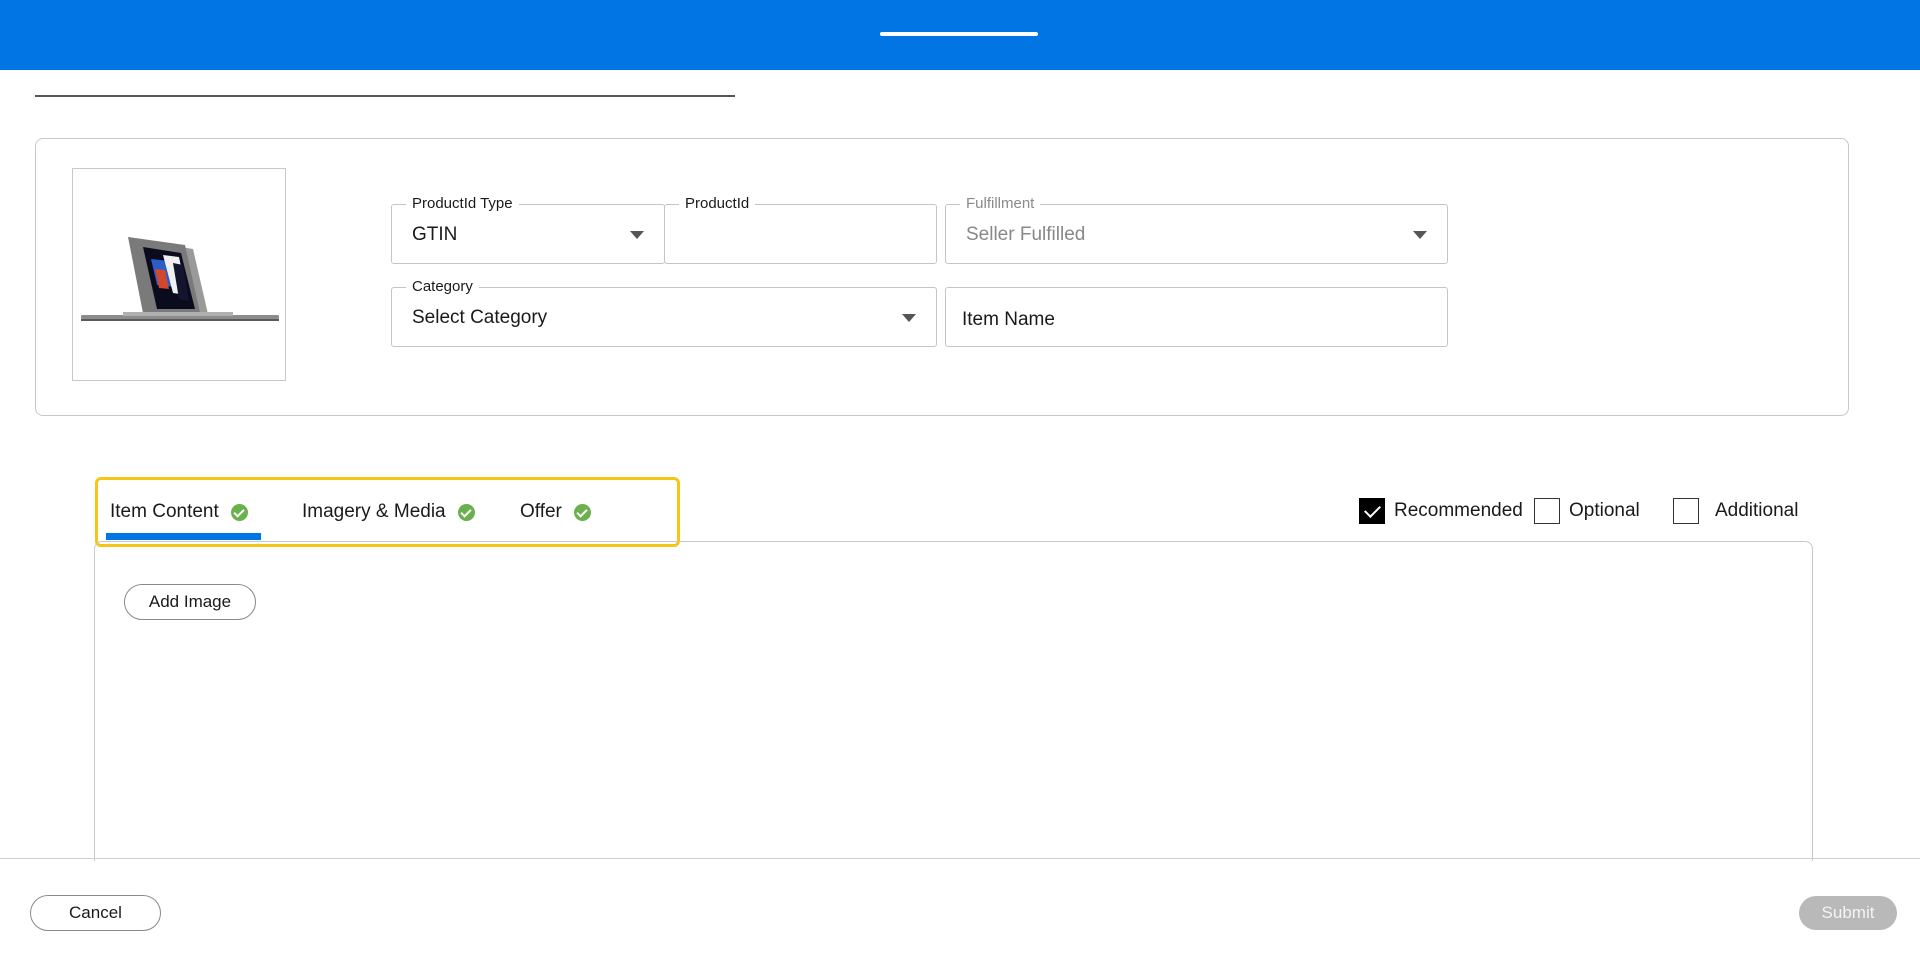 This screenshot has height=972, width=1920. What do you see at coordinates (1196, 229) in the screenshot?
I see `fulfillment-select: Fulfillment Seller Fulfilled` at bounding box center [1196, 229].